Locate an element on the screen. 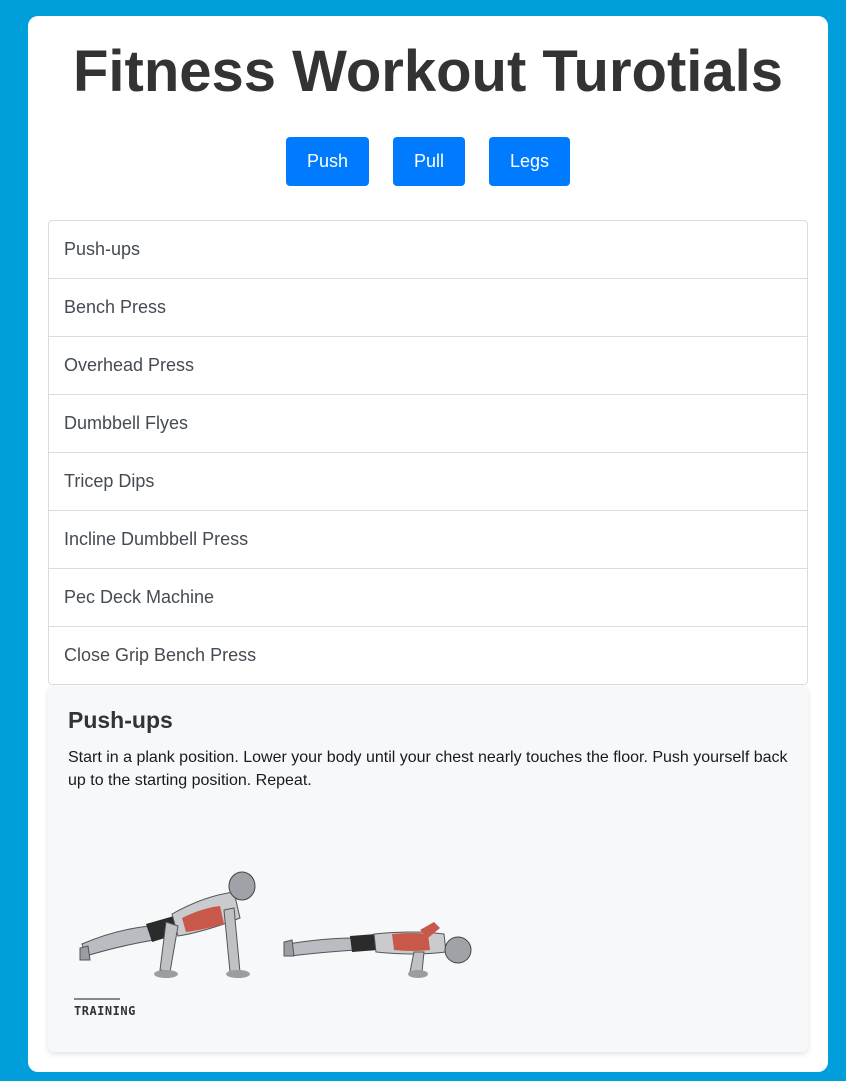  push-up-top-figure is located at coordinates (167, 924).